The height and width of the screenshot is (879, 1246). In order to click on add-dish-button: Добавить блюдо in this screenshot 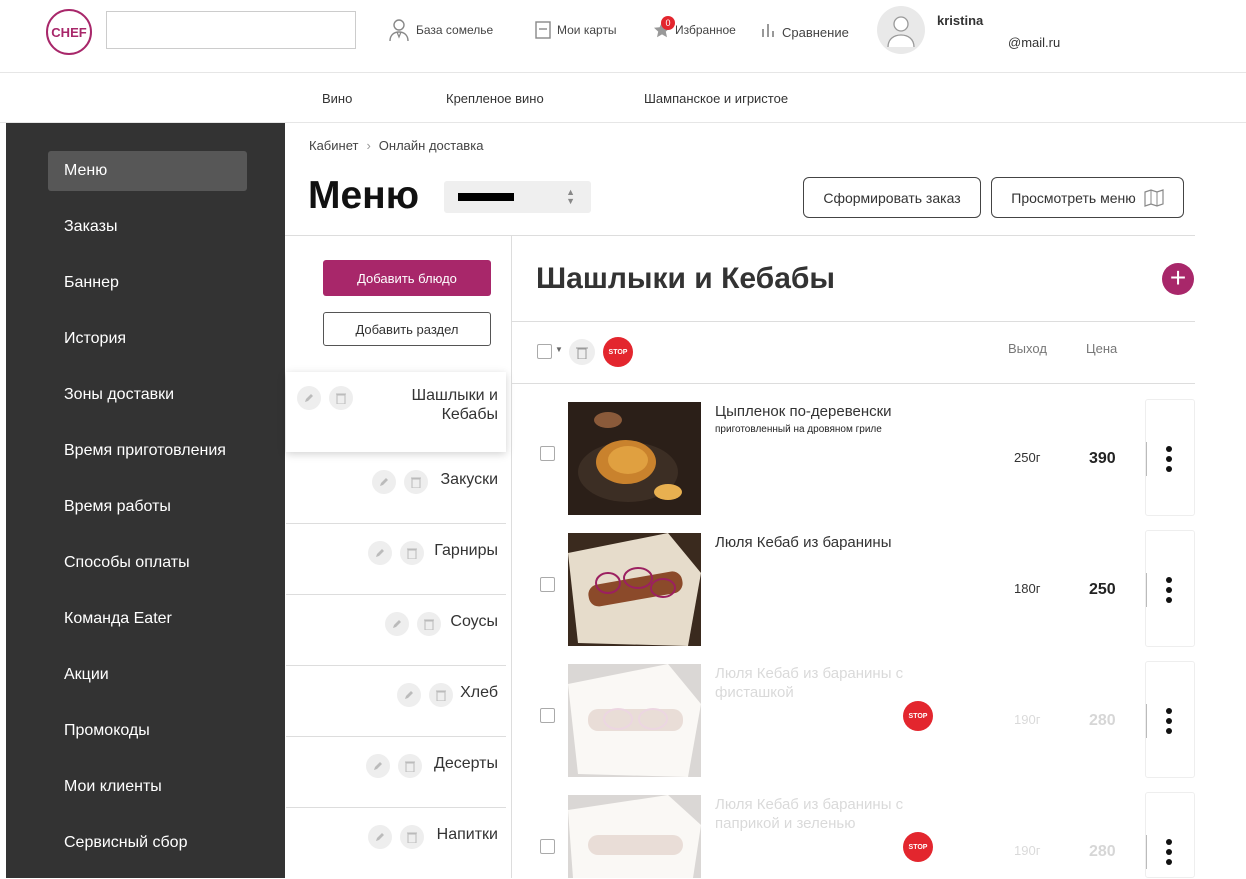, I will do `click(407, 278)`.